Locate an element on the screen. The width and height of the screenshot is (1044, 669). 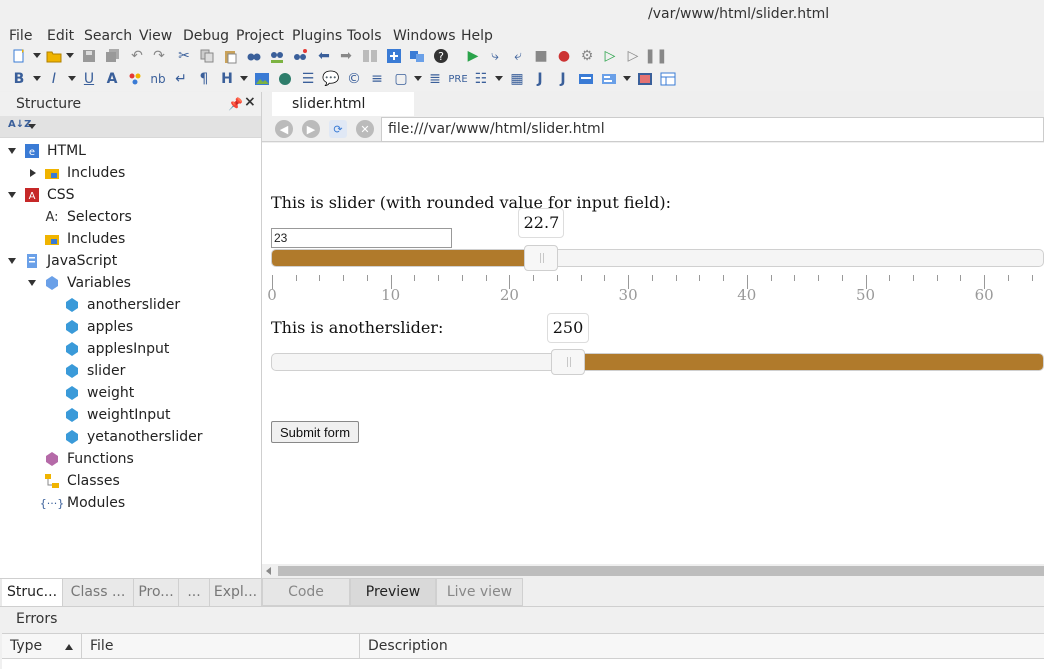
tab-live-view: Live view is located at coordinates (479, 592).